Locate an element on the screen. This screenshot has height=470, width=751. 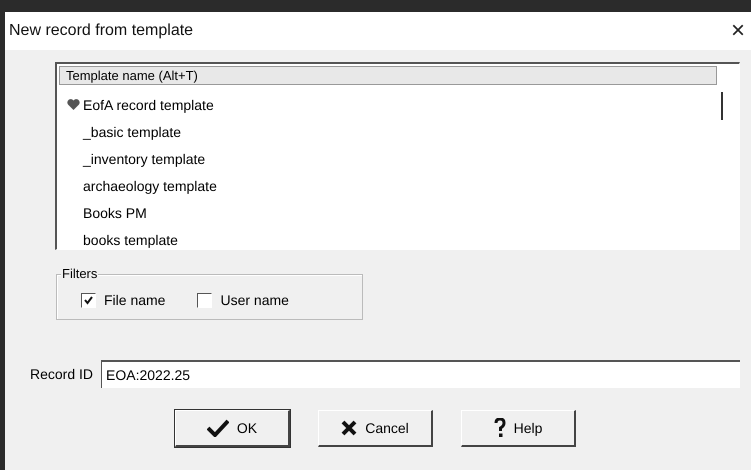
column-header: Template name (Alt+T) is located at coordinates (388, 75).